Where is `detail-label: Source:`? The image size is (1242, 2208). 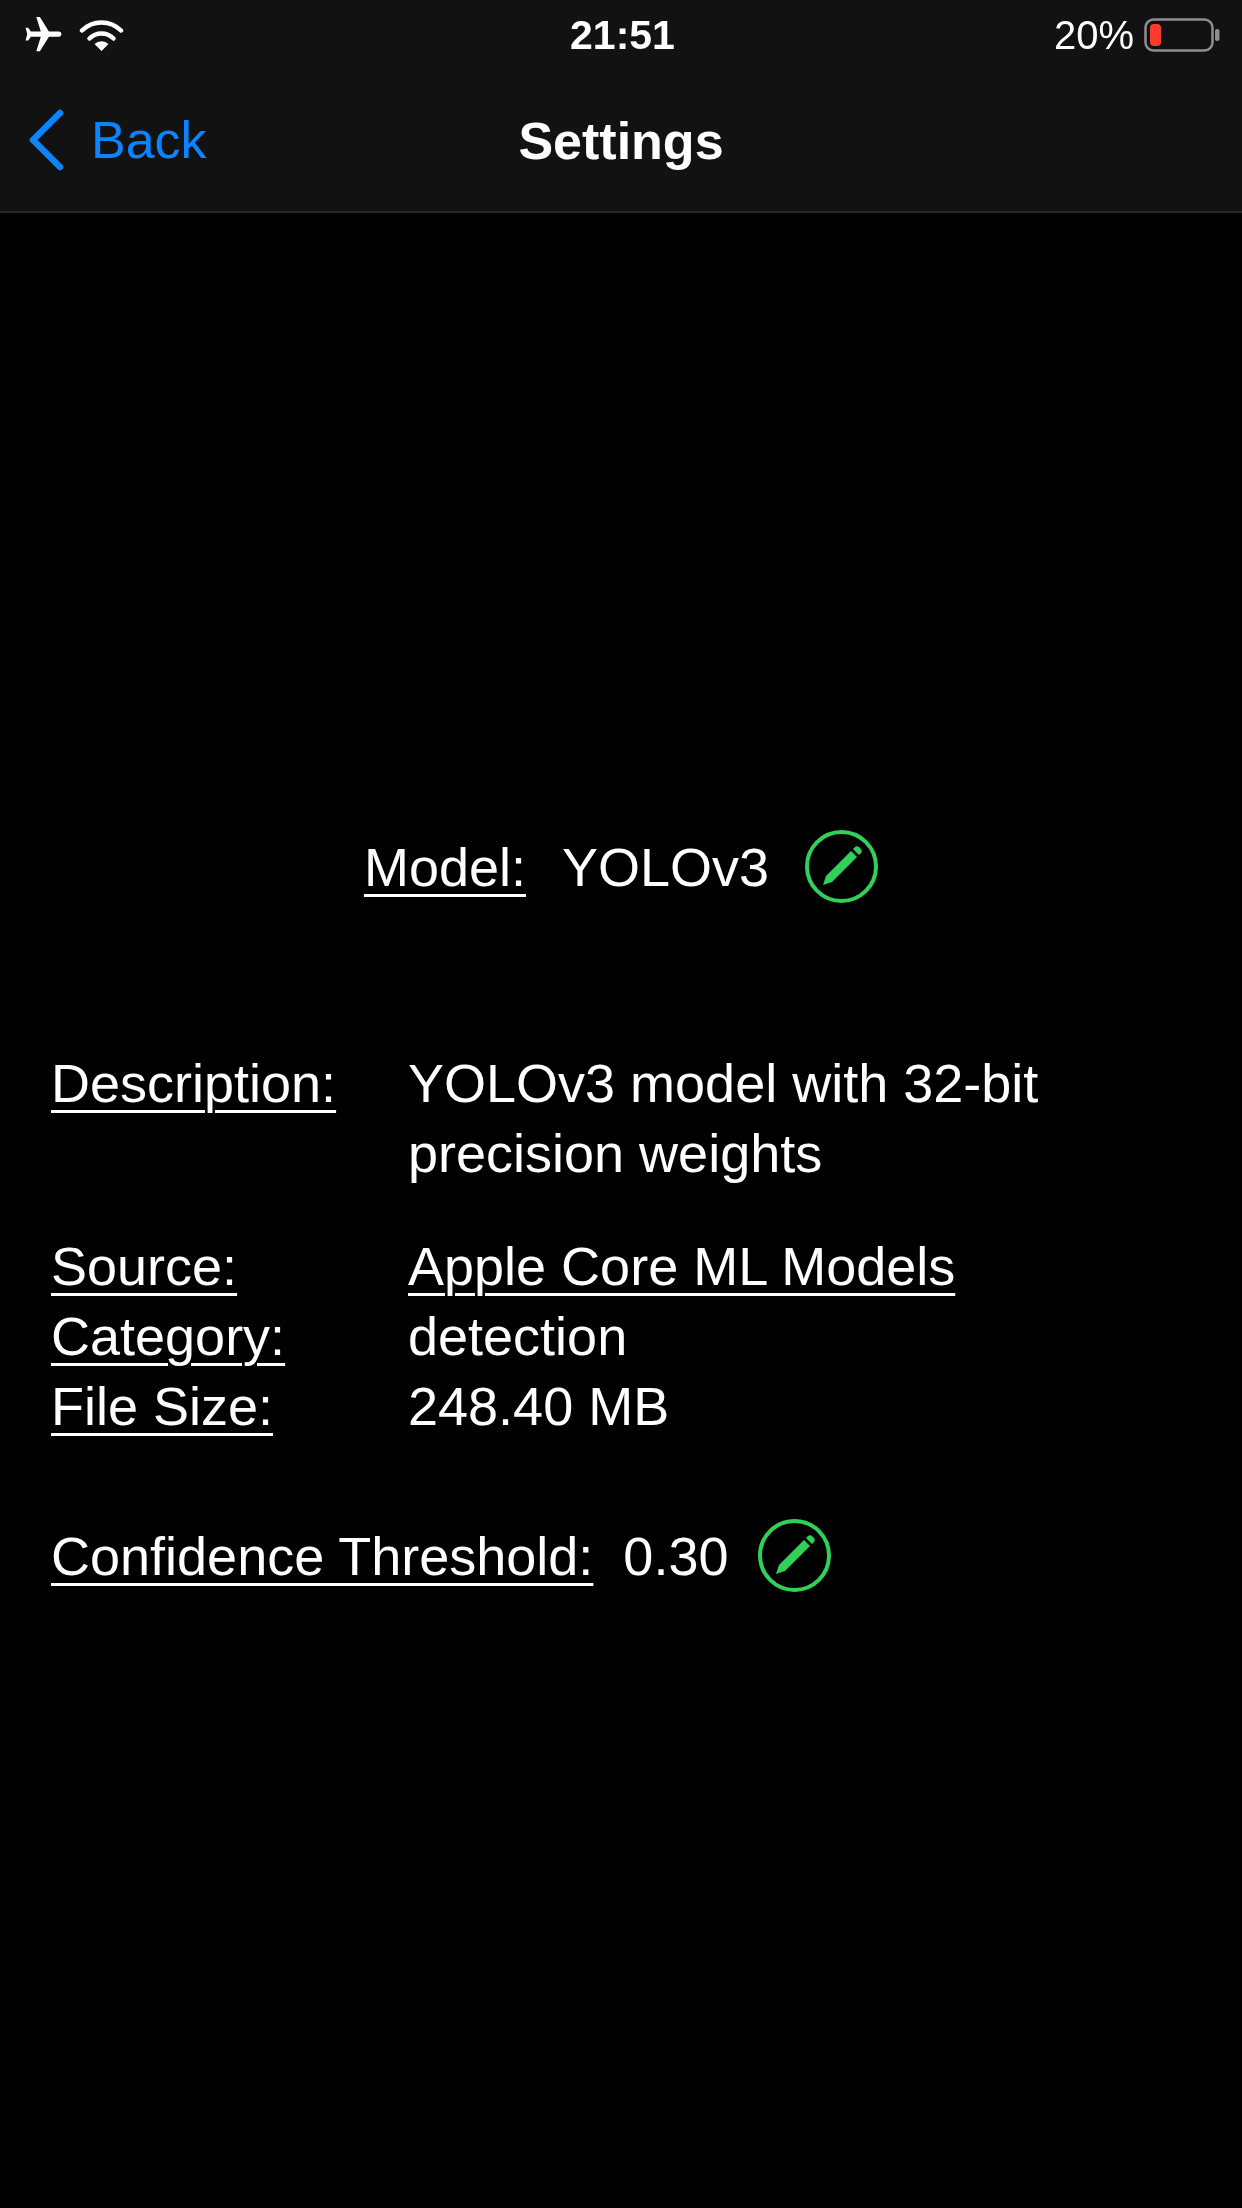
detail-label: Source: is located at coordinates (144, 1266).